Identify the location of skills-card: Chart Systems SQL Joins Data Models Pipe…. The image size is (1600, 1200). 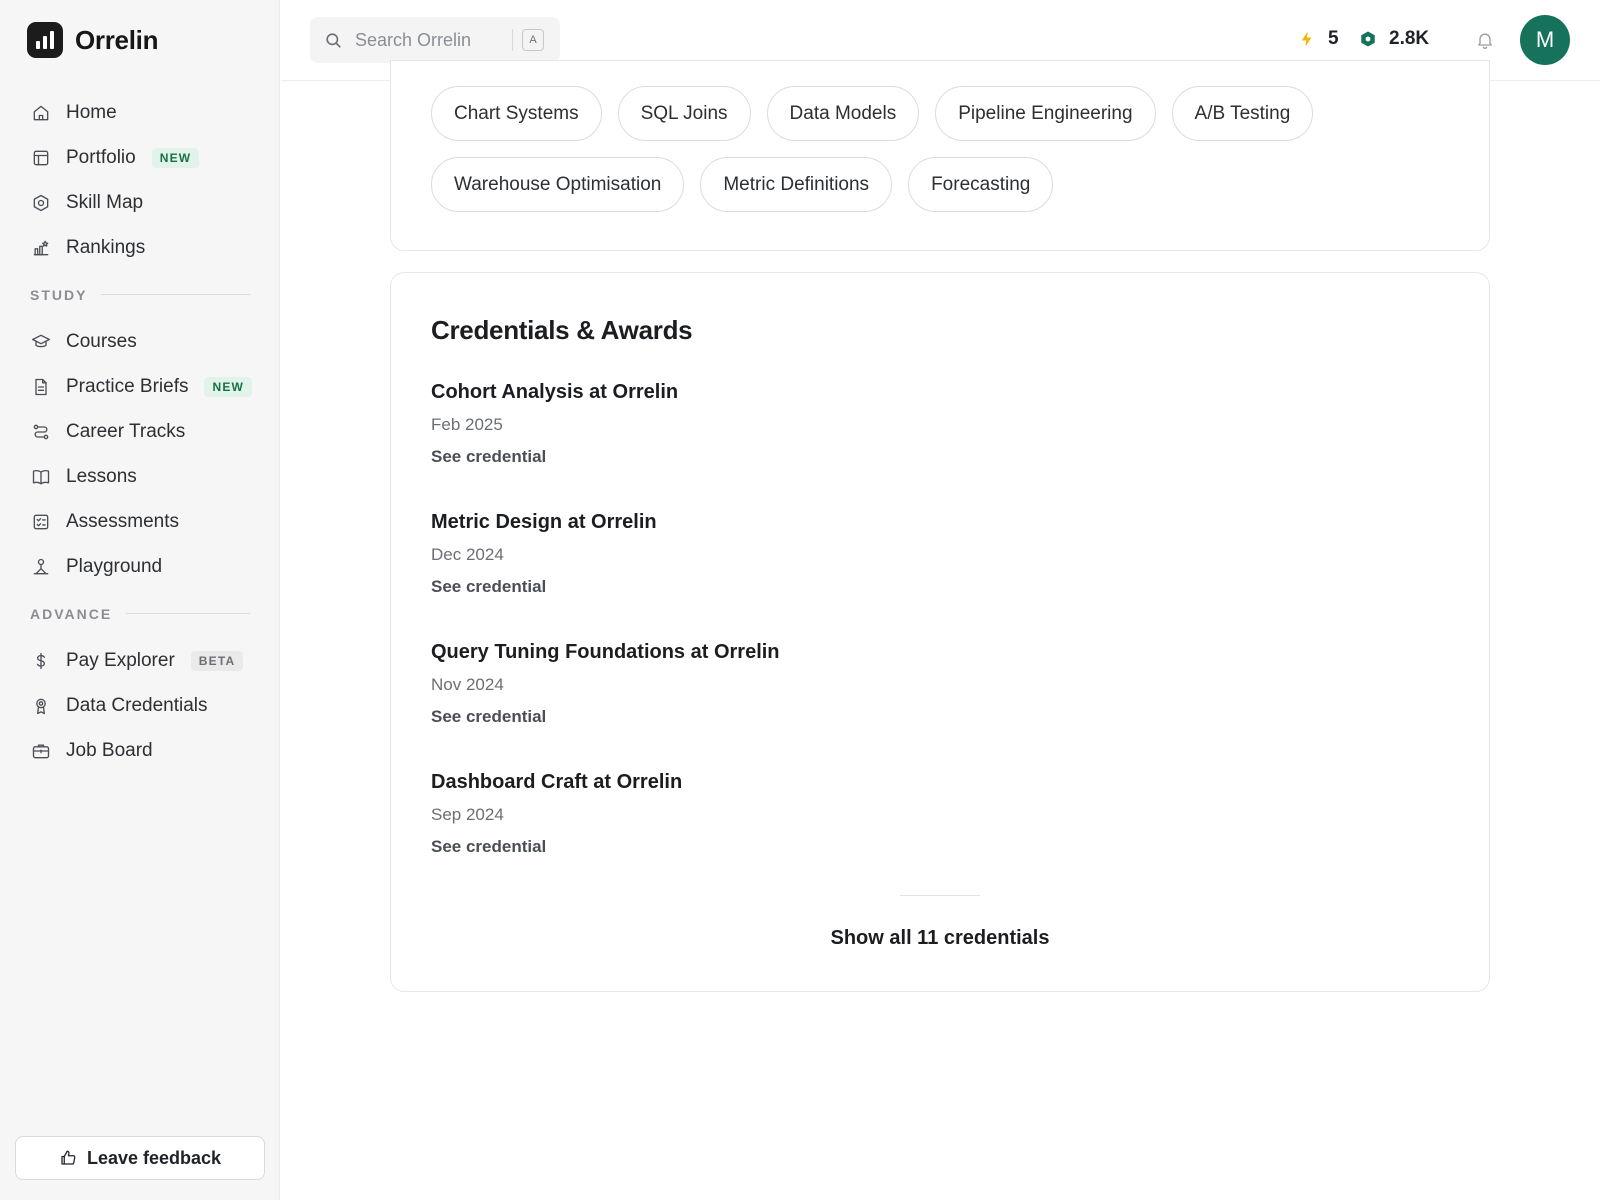
(940, 155).